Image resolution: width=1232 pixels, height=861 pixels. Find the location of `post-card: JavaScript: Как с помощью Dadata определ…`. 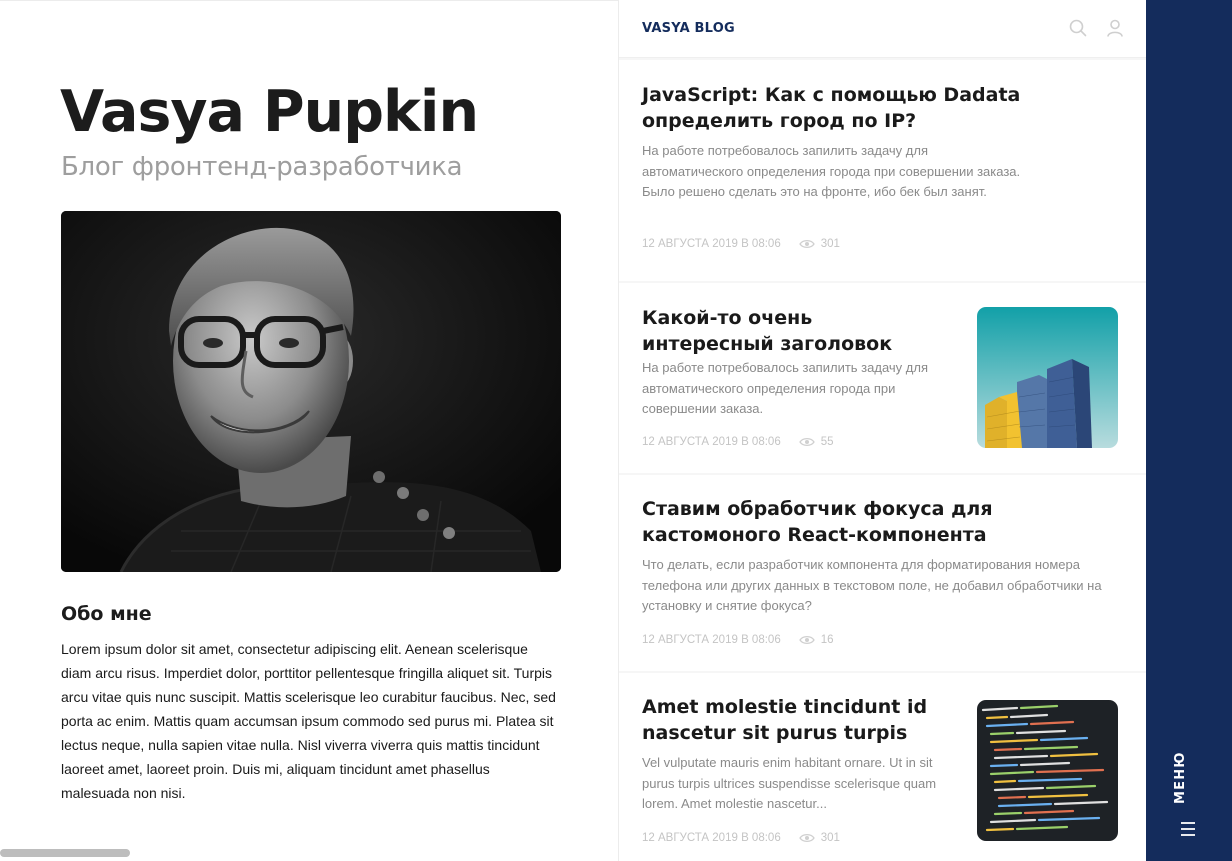

post-card: JavaScript: Как с помощью Dadata определ… is located at coordinates (883, 170).